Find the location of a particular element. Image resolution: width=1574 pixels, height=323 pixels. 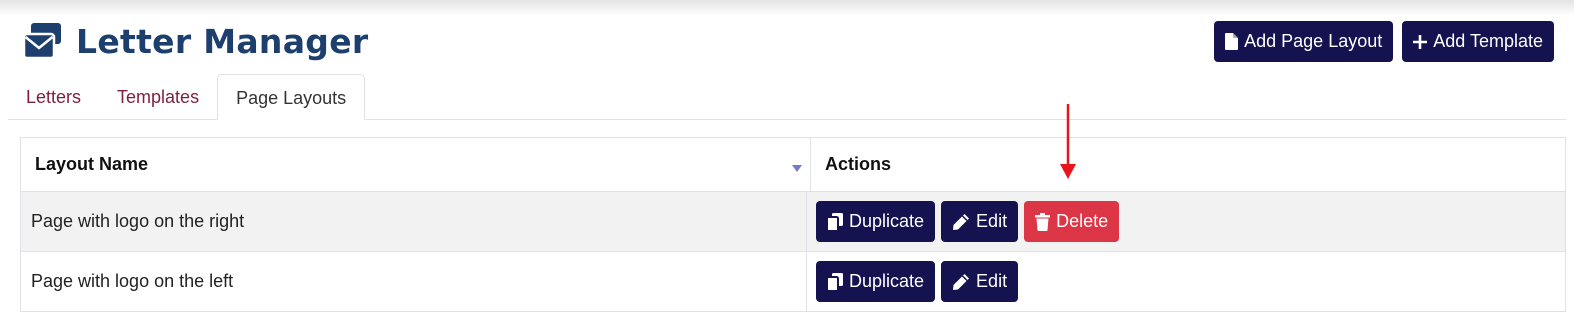

plus-icon is located at coordinates (1420, 41).